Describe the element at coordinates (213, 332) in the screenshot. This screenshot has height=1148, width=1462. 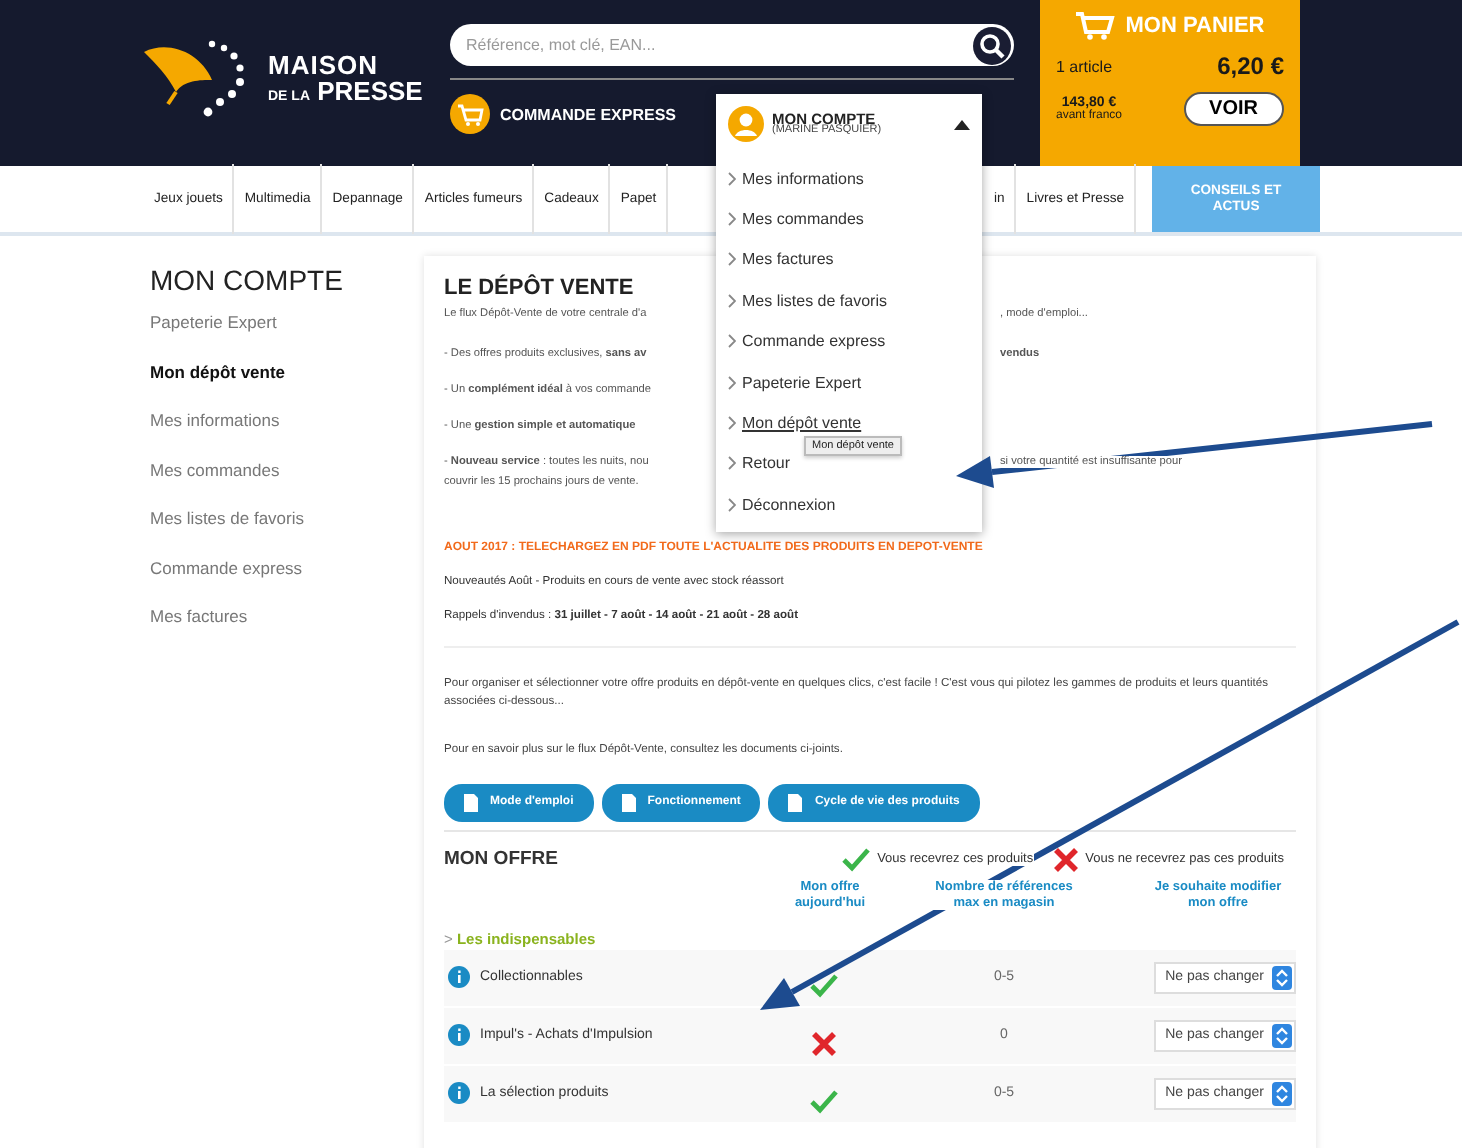
I see `sidebar-item: Papeterie Expert` at that location.